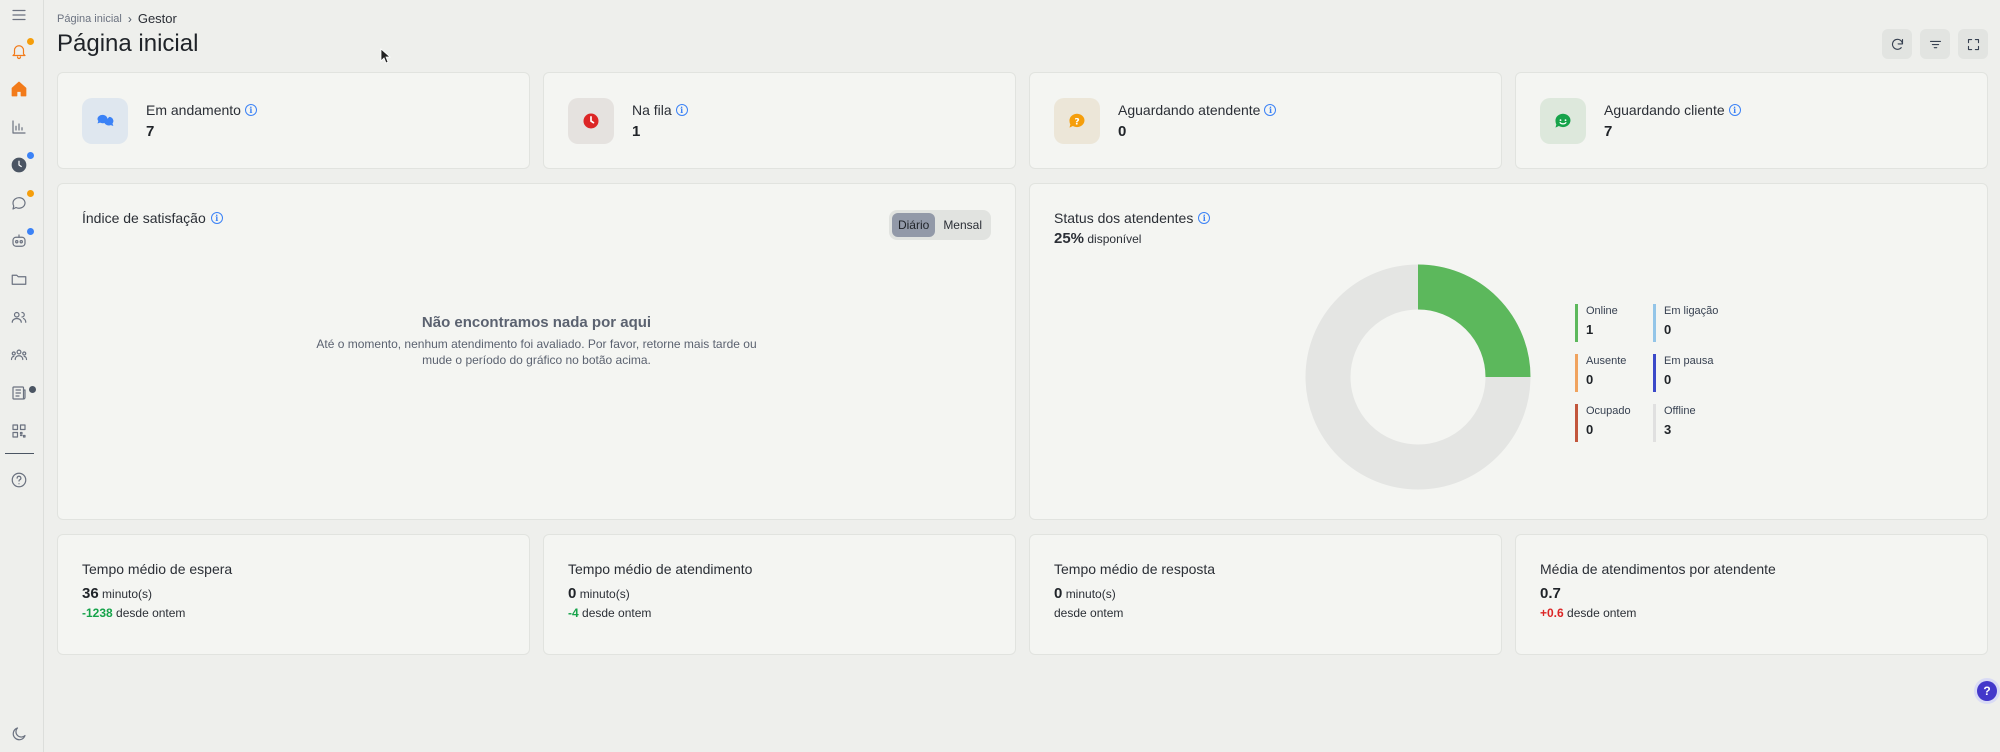  What do you see at coordinates (19, 89) in the screenshot?
I see `home-icon` at bounding box center [19, 89].